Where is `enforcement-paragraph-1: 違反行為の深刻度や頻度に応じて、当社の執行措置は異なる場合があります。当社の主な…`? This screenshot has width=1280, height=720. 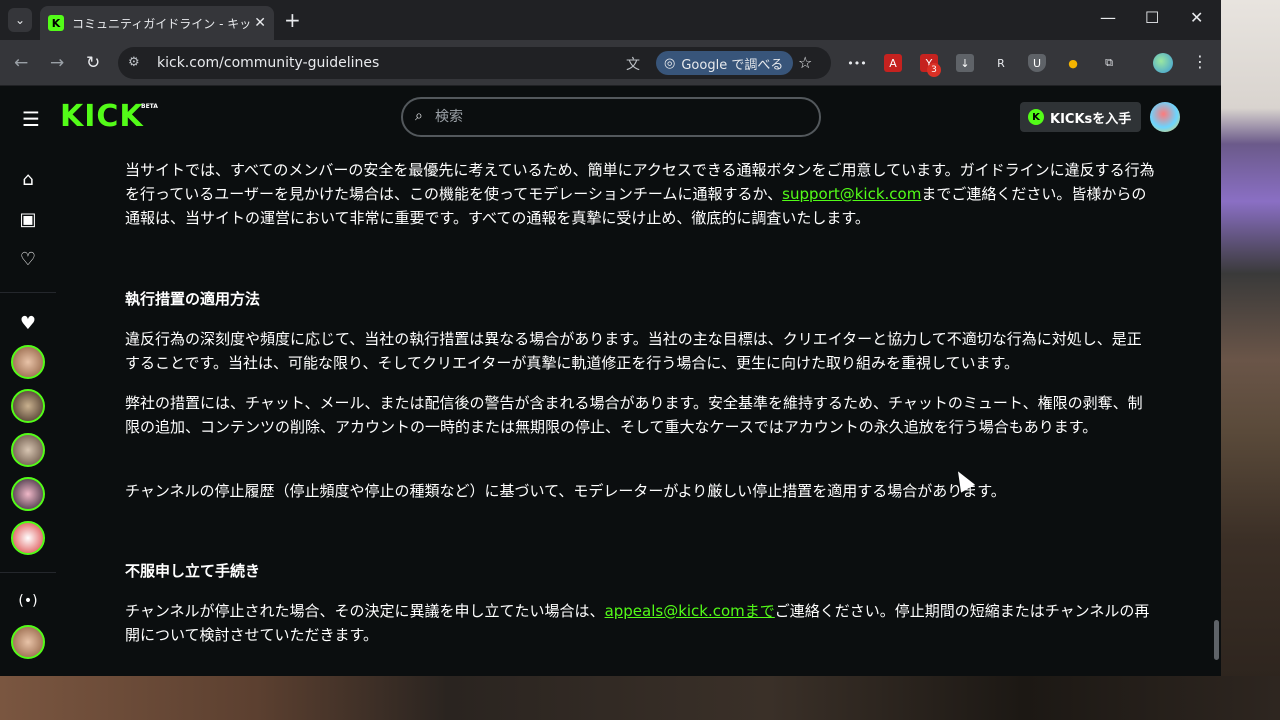 enforcement-paragraph-1: 違反行為の深刻度や頻度に応じて、当社の執行措置は異なる場合があります。当社の主な… is located at coordinates (633, 351).